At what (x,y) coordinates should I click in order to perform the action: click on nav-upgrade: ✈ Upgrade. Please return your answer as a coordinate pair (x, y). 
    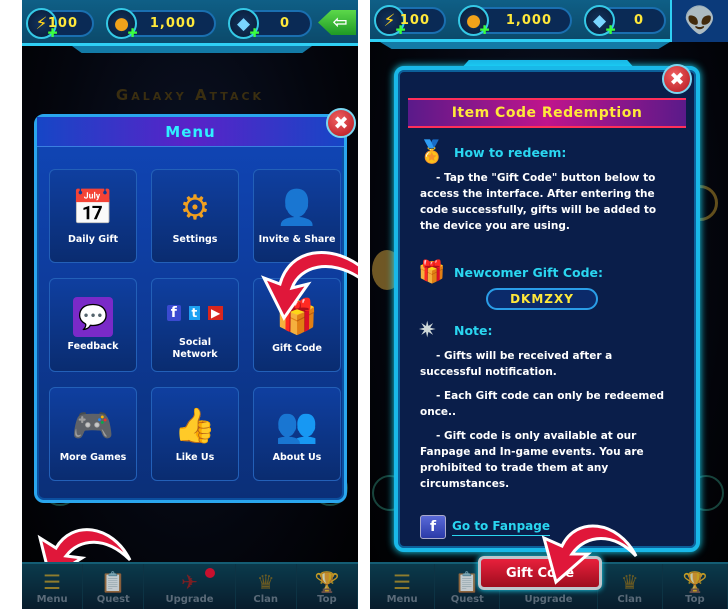
    Looking at the image, I should click on (190, 586).